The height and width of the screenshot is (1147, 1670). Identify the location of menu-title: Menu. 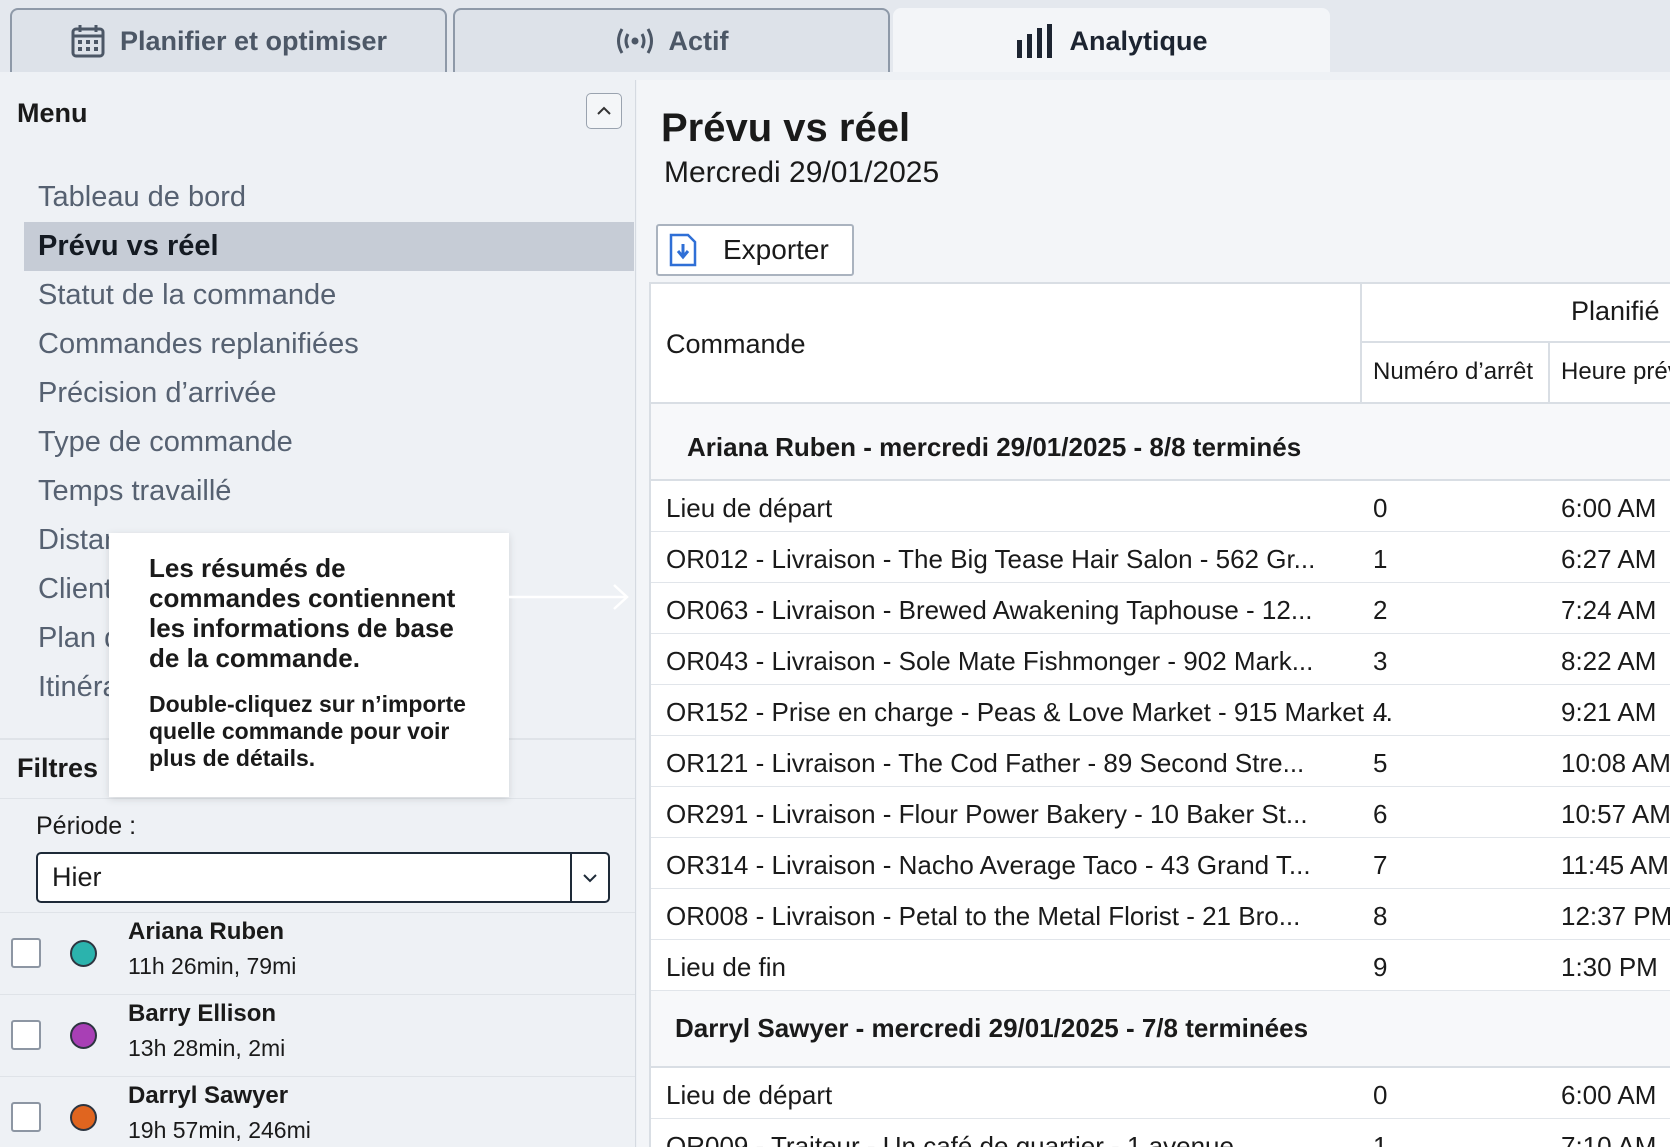
(52, 113).